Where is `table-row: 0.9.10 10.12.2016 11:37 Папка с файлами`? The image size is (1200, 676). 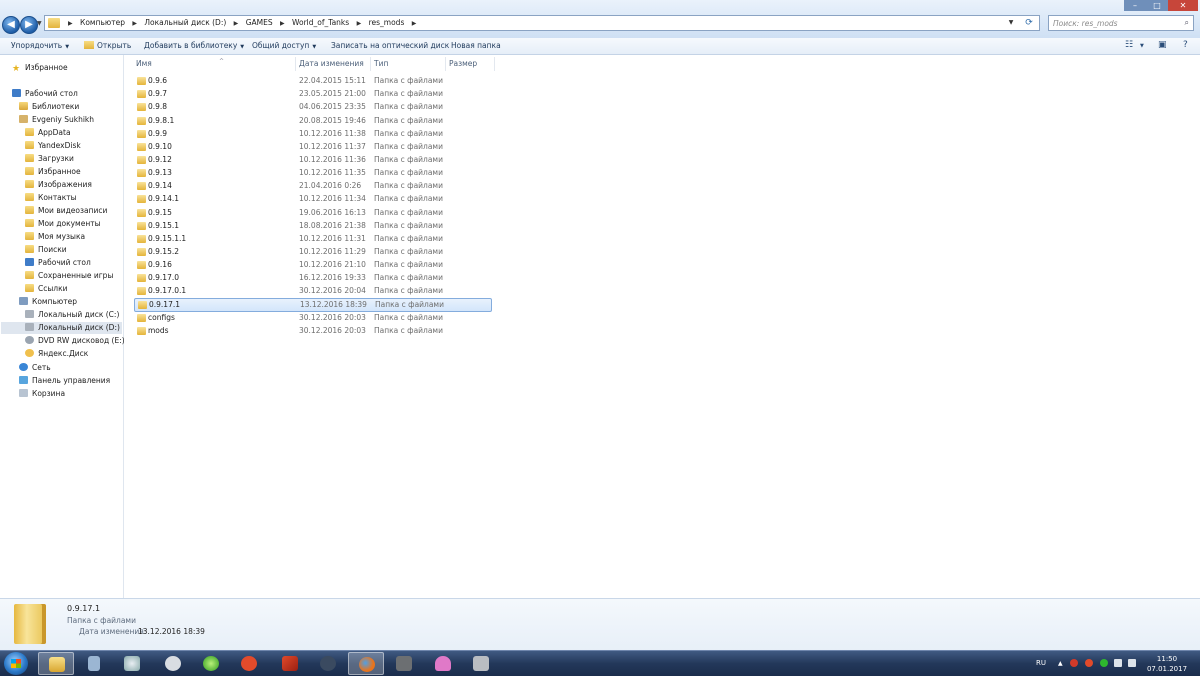
table-row: 0.9.10 10.12.2016 11:37 Папка с файлами is located at coordinates (313, 147).